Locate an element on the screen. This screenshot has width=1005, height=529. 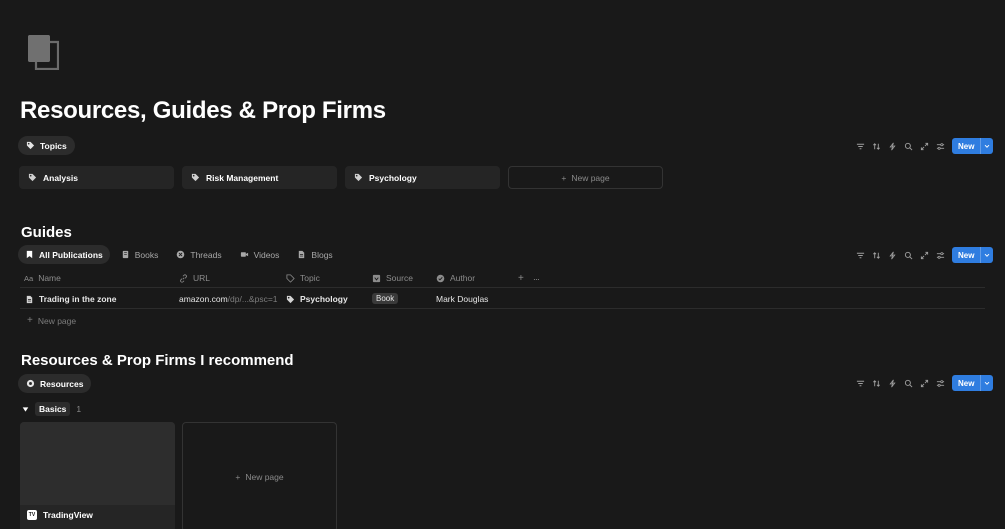
guides-toolbar: New is located at coordinates (925, 255).